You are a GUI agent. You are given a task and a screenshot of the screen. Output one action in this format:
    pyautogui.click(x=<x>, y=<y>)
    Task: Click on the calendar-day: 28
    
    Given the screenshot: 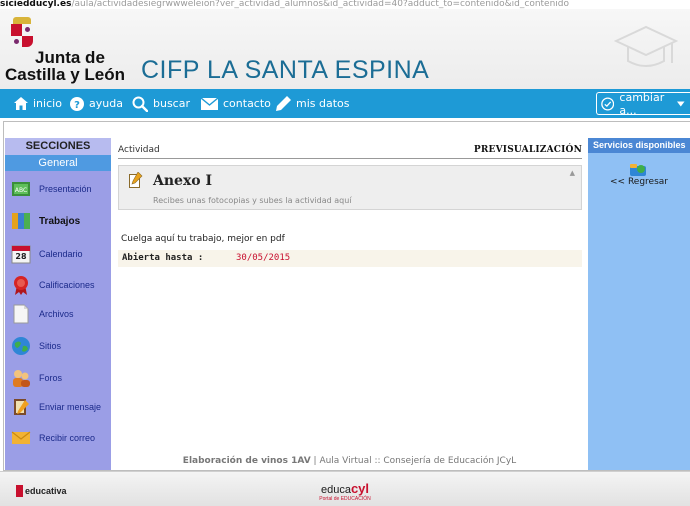 What is the action you would take?
    pyautogui.click(x=21, y=256)
    